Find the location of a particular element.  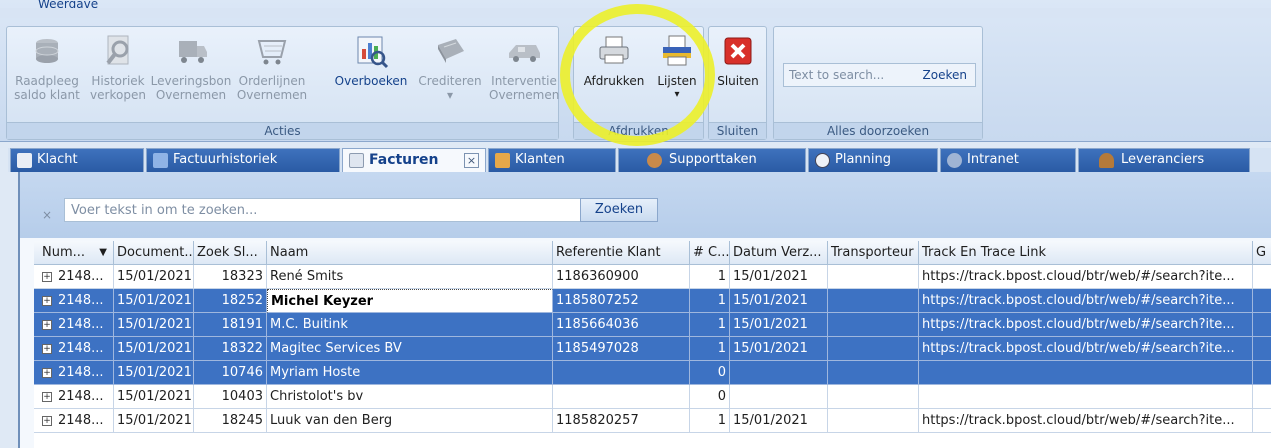

global-search-box: Text to search... Zoeken is located at coordinates (879, 75).